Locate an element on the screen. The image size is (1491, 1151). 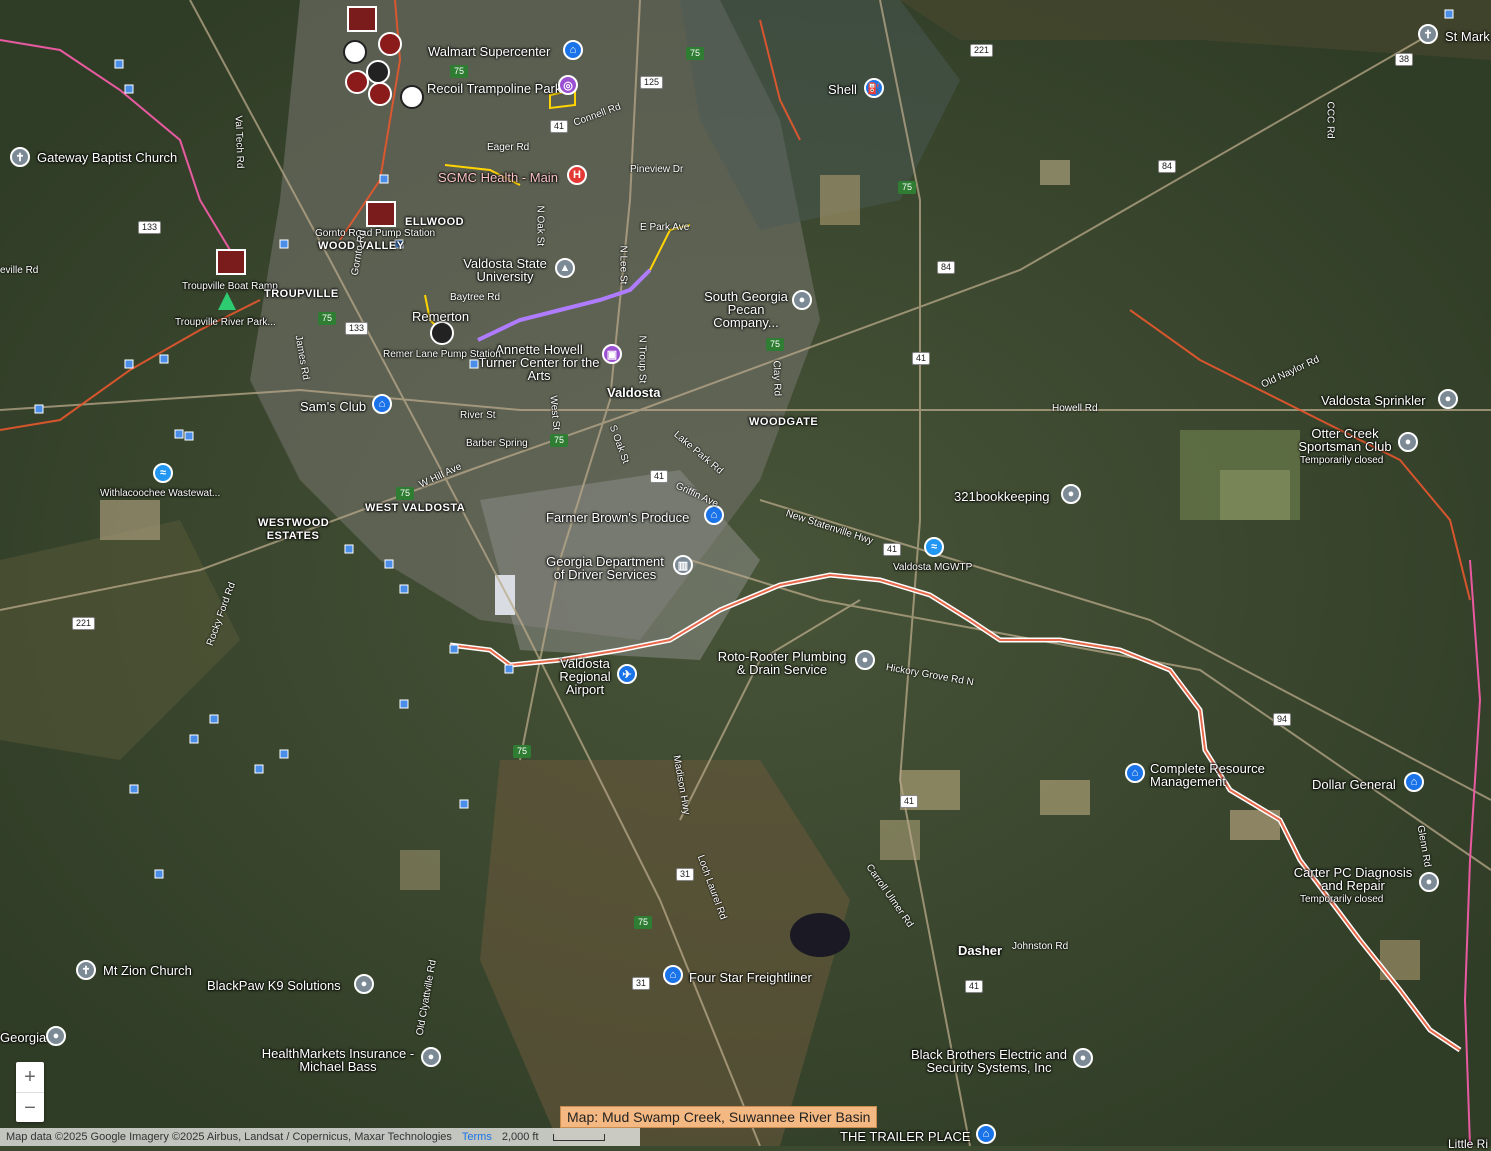
place-dds: Georgia Department of Driver Services is located at coordinates (605, 568).